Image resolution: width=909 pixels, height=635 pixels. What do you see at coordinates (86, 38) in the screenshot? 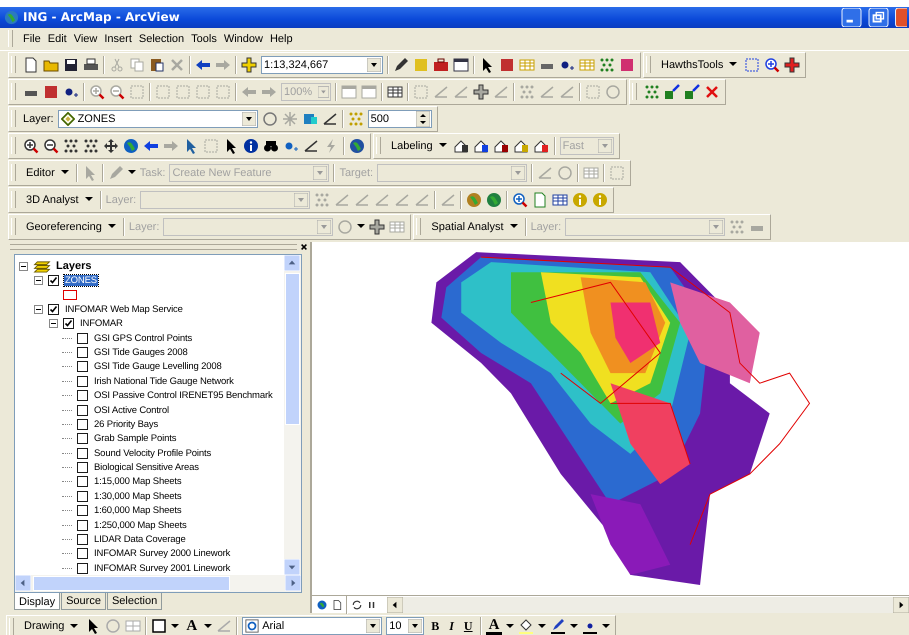
I see `menu-item: View` at bounding box center [86, 38].